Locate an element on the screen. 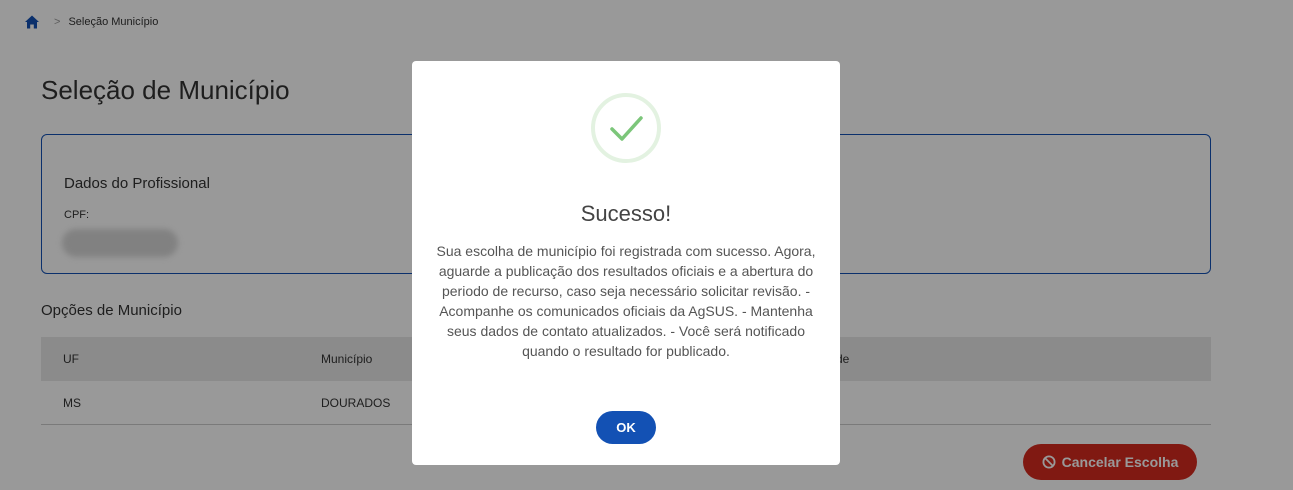 The image size is (1293, 490). ok-button: OK is located at coordinates (626, 427).